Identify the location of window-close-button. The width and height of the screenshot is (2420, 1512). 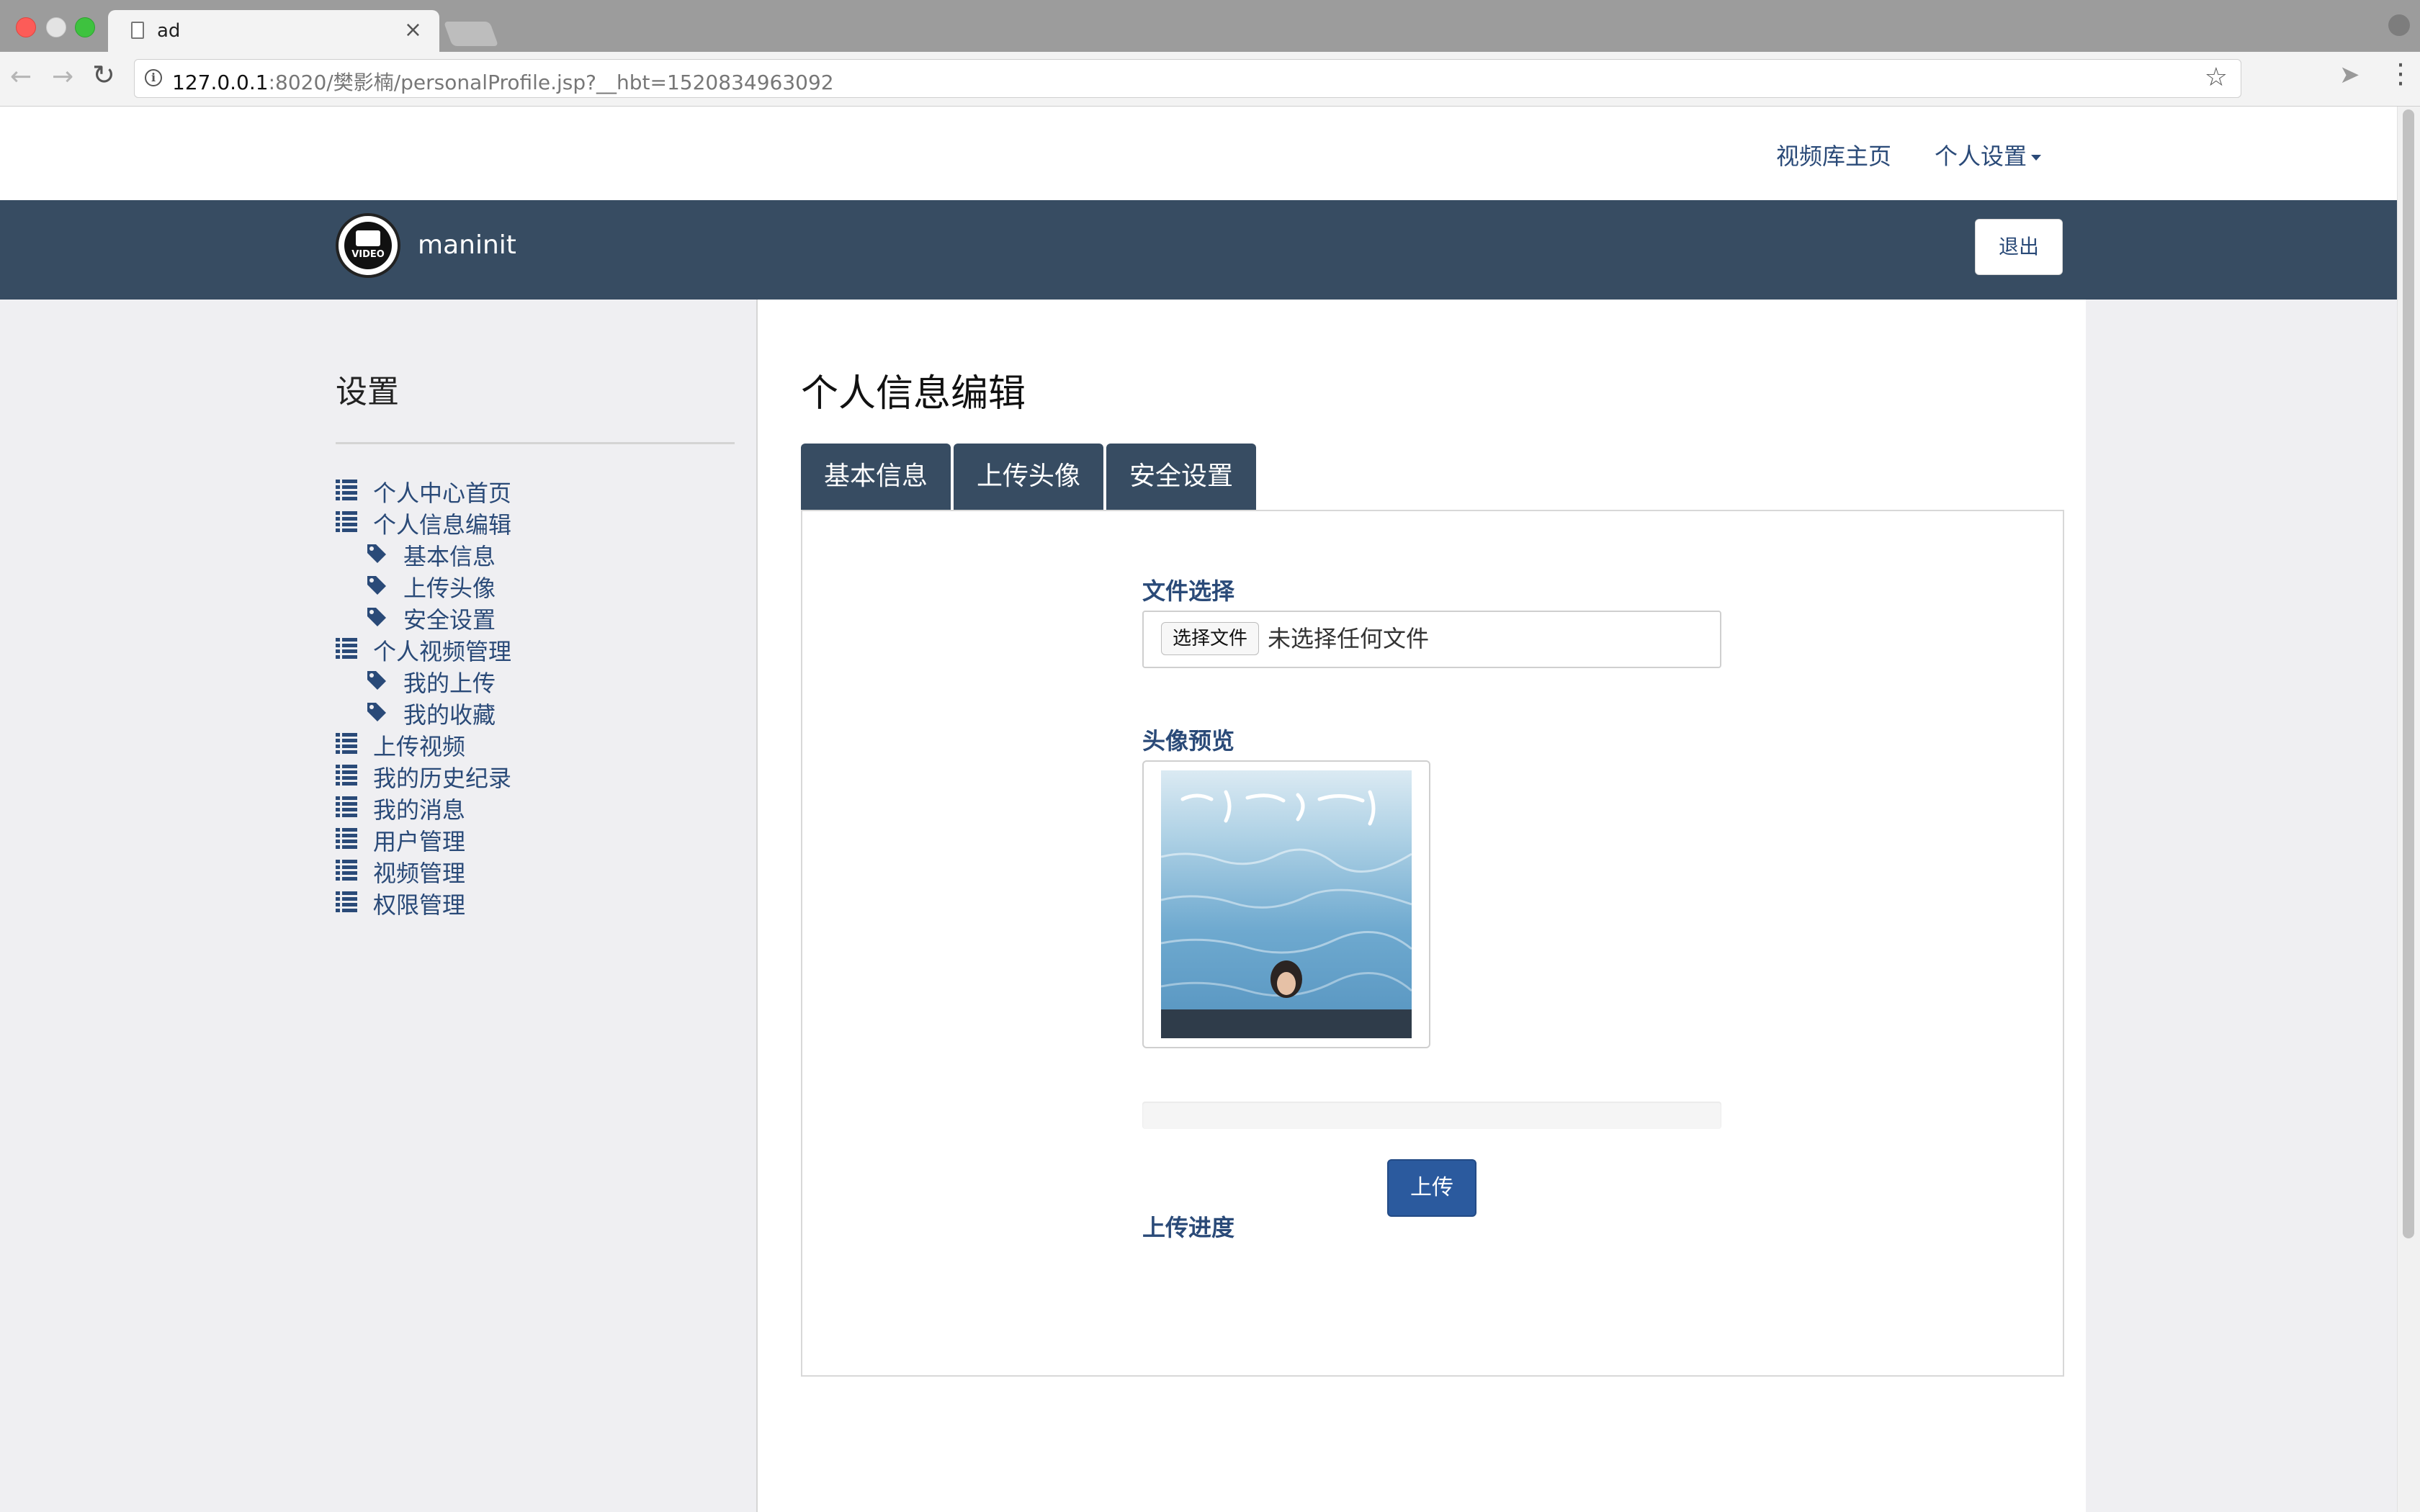
(26, 27).